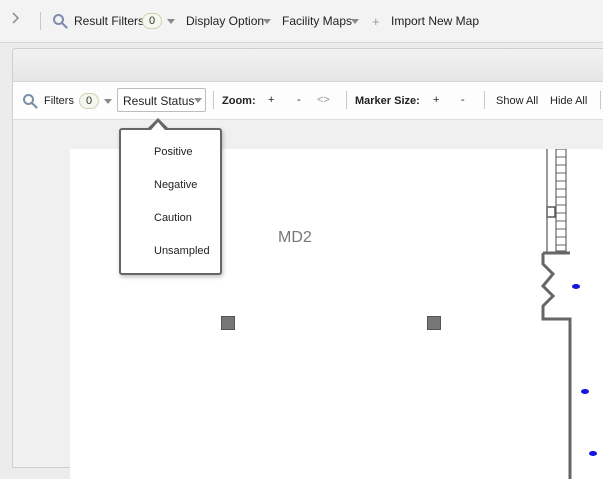  What do you see at coordinates (568, 101) in the screenshot?
I see `hide-all-button: Hide All` at bounding box center [568, 101].